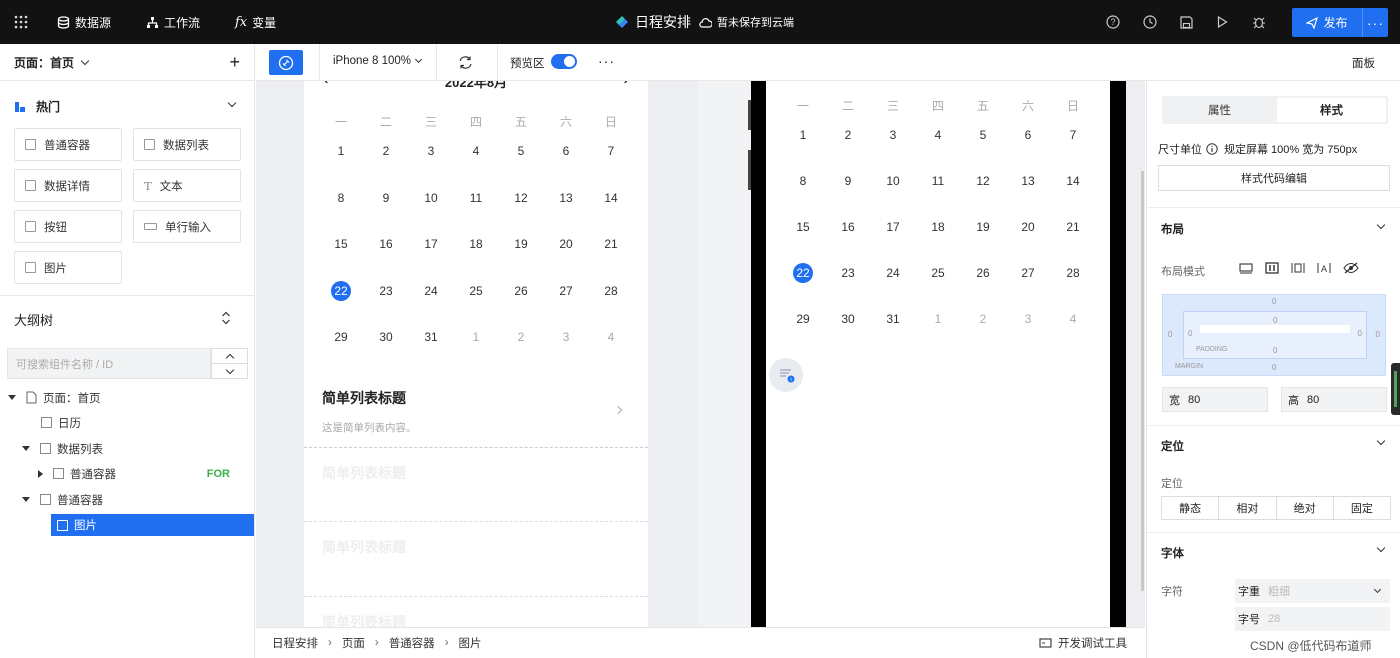 The width and height of the screenshot is (1400, 658). I want to click on caret-right-icon, so click(40, 473).